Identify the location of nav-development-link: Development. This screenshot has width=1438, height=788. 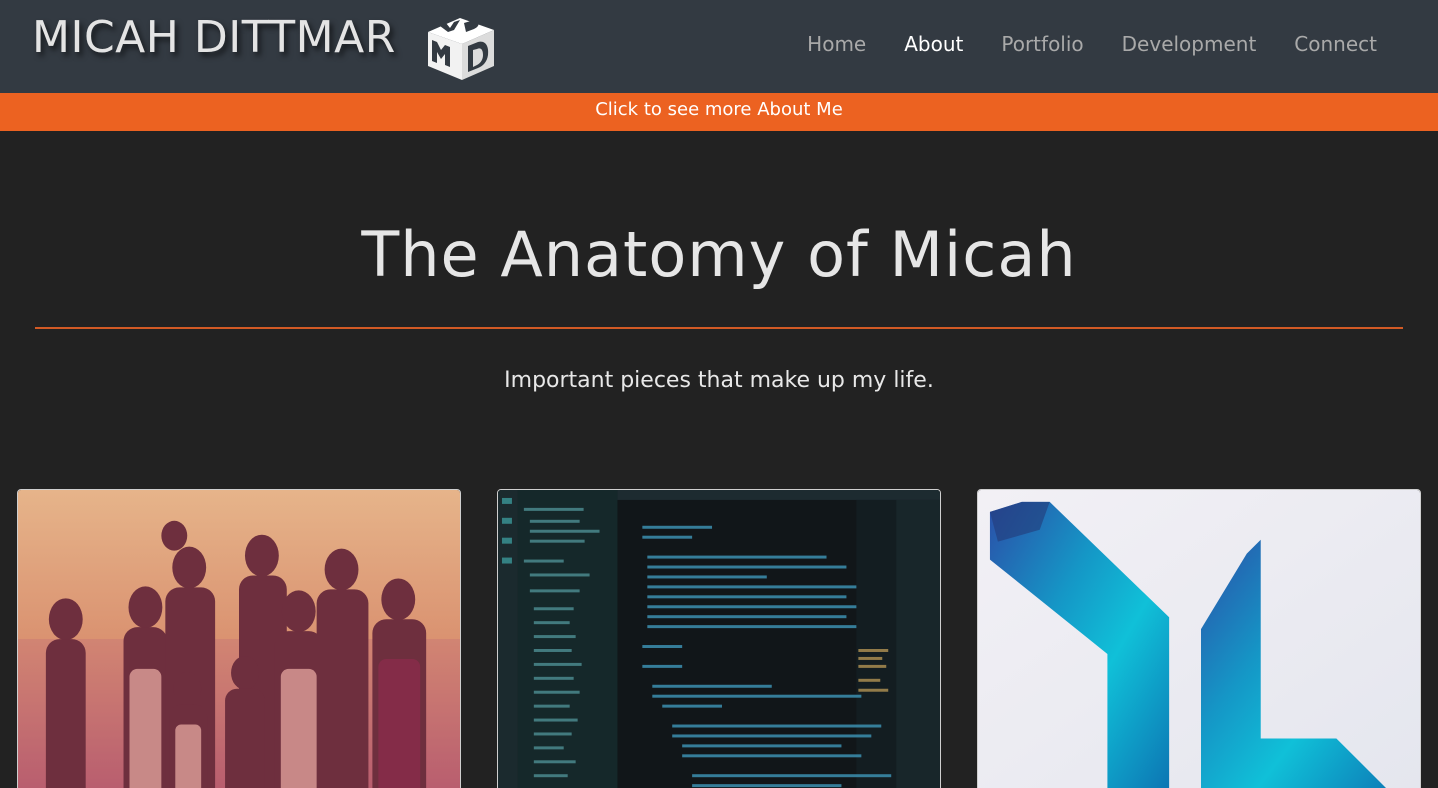
(1189, 44).